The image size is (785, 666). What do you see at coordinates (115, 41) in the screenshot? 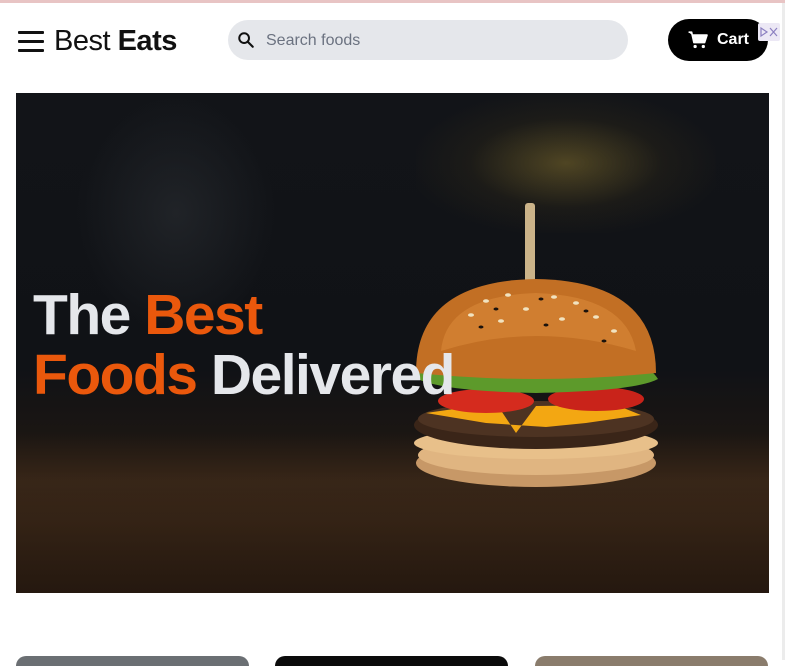
I see `site-logo: Best Eats` at bounding box center [115, 41].